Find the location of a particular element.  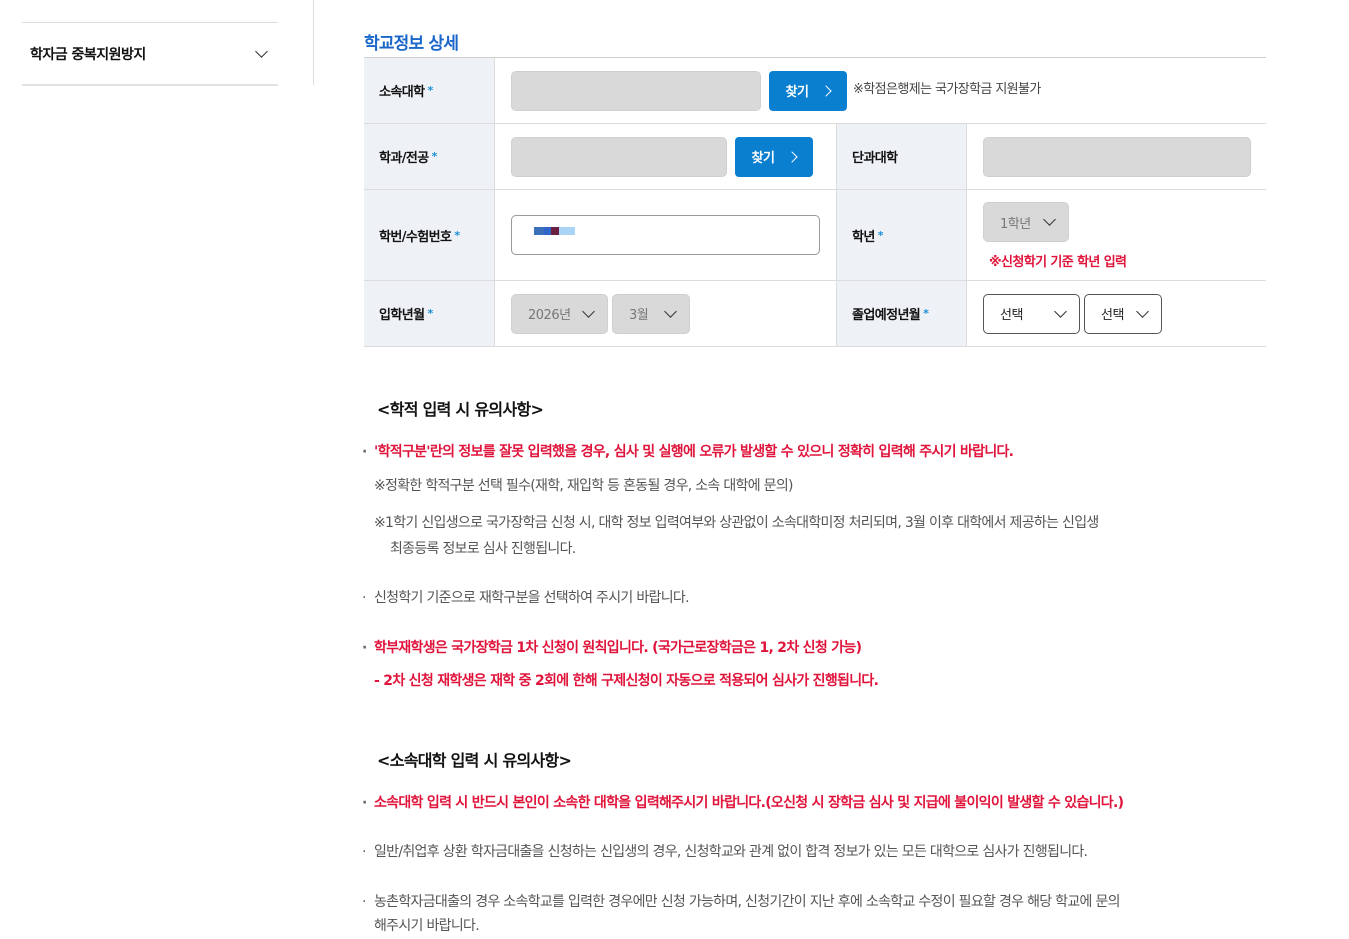

academic-notice-line-4: 최종등록 정보로 심사 진행됩니다. is located at coordinates (483, 549).